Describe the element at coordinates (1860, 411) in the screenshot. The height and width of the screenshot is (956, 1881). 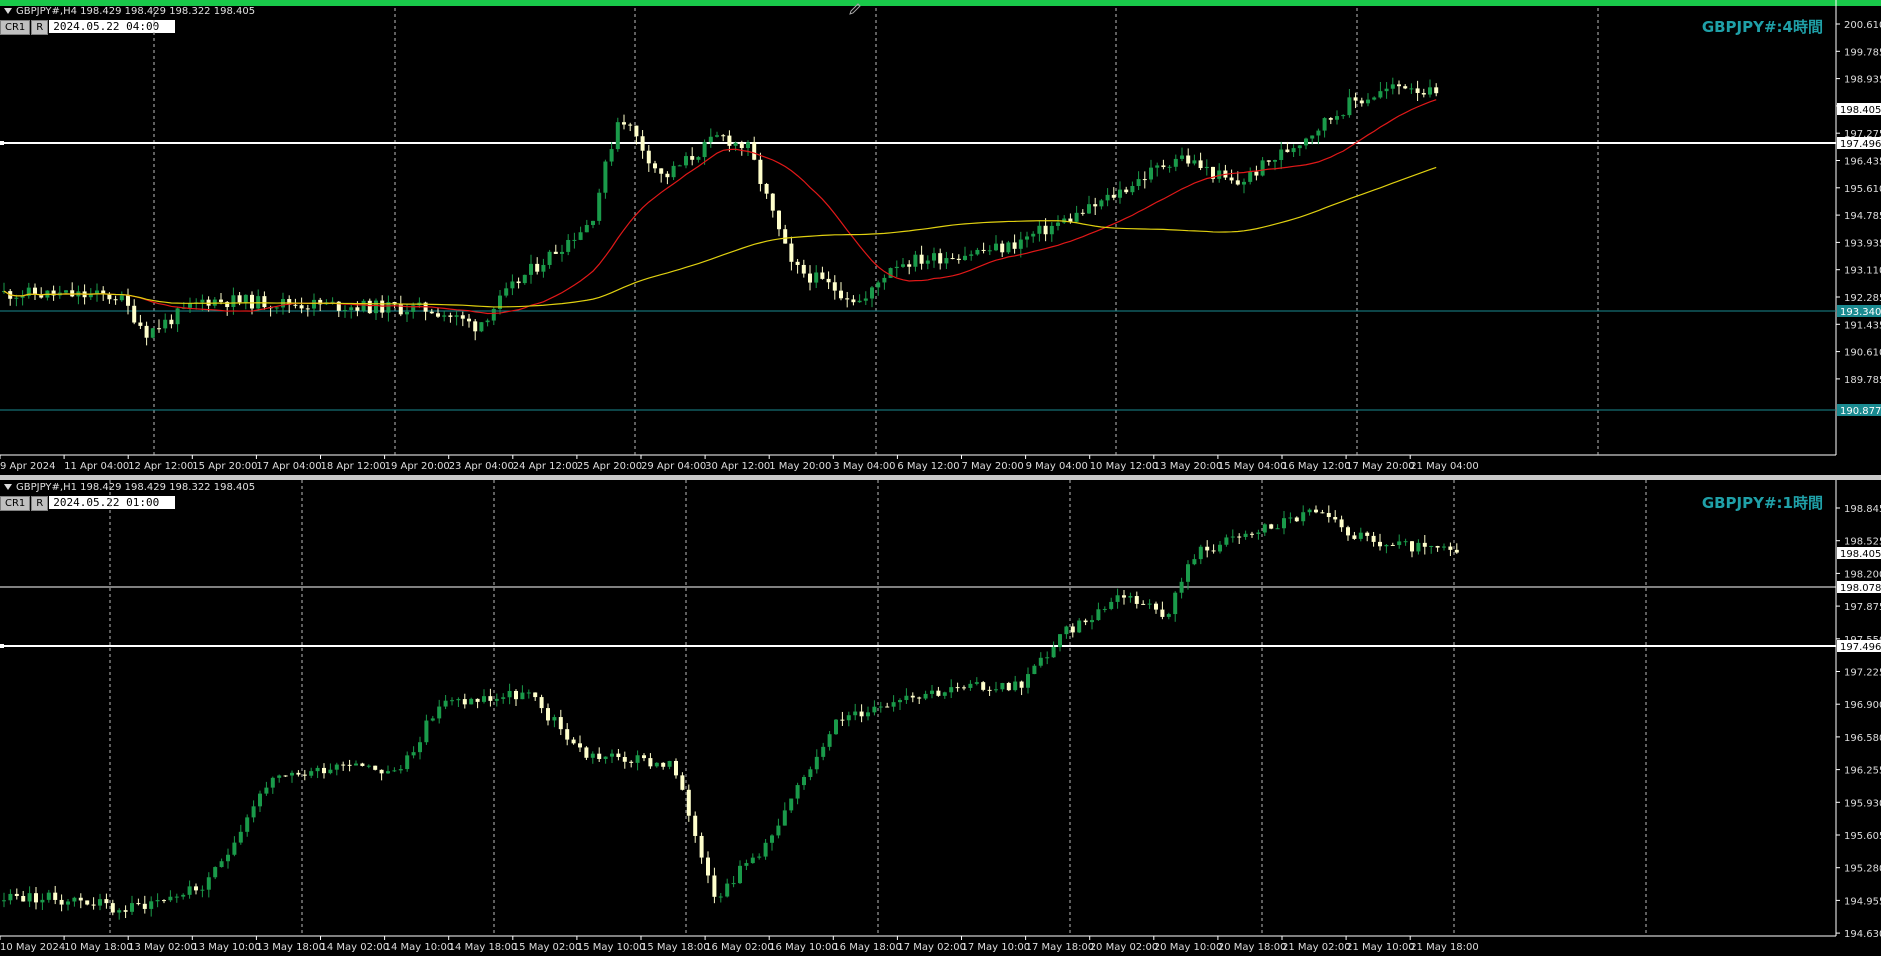
I see `price-tag-text: 190.877` at that location.